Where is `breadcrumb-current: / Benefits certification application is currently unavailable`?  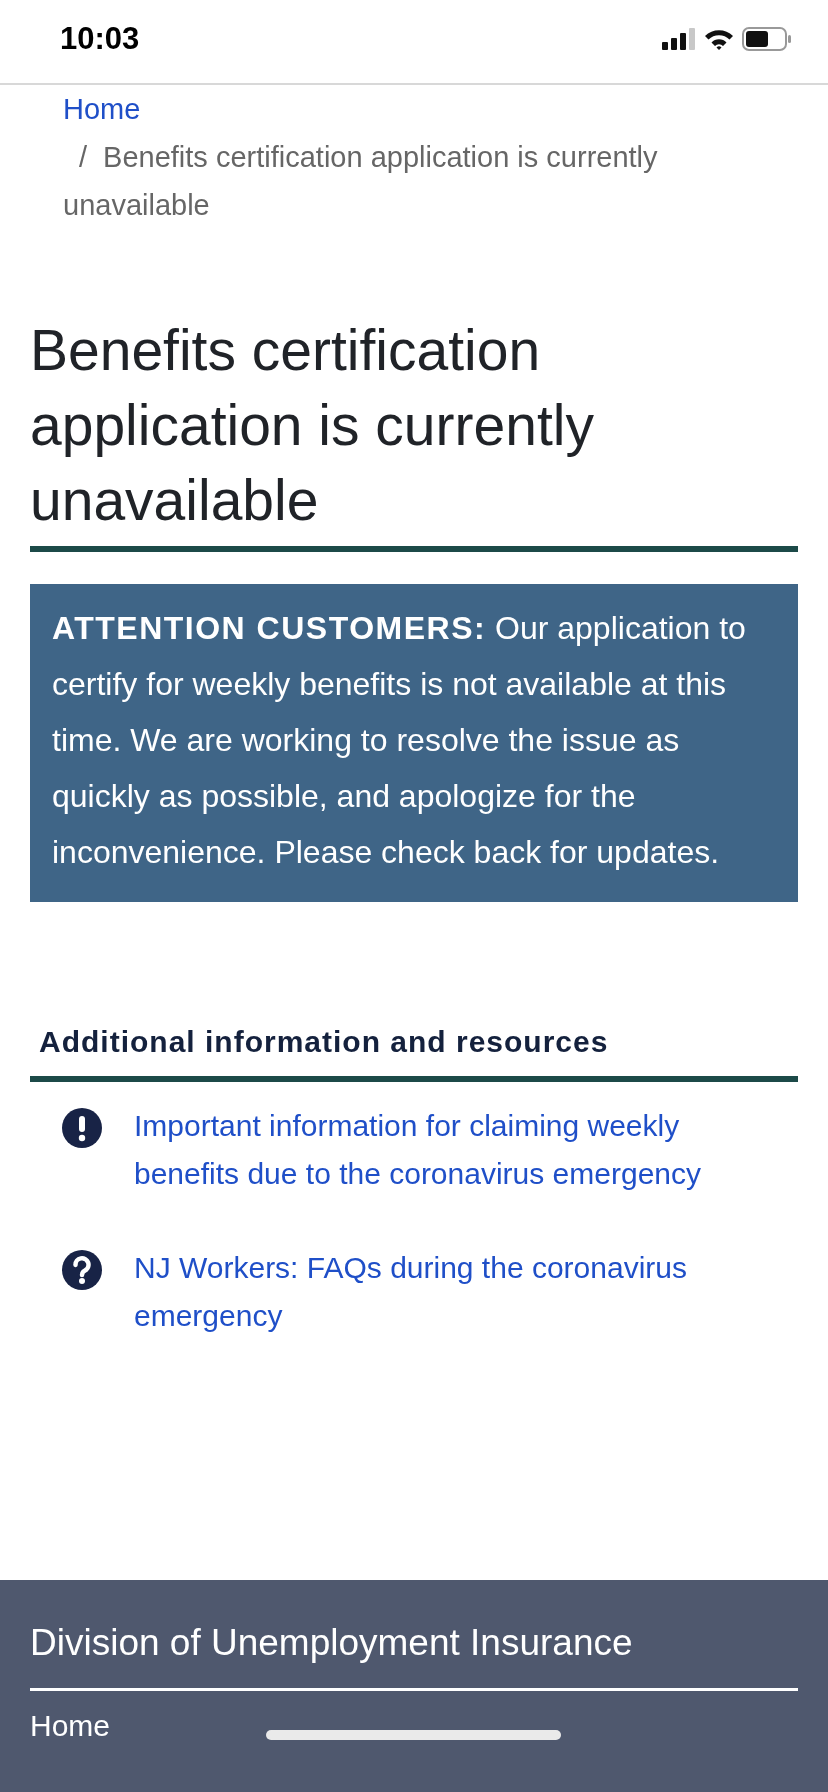
breadcrumb-current: / Benefits certification application is currently unavailable is located at coordinates (361, 181).